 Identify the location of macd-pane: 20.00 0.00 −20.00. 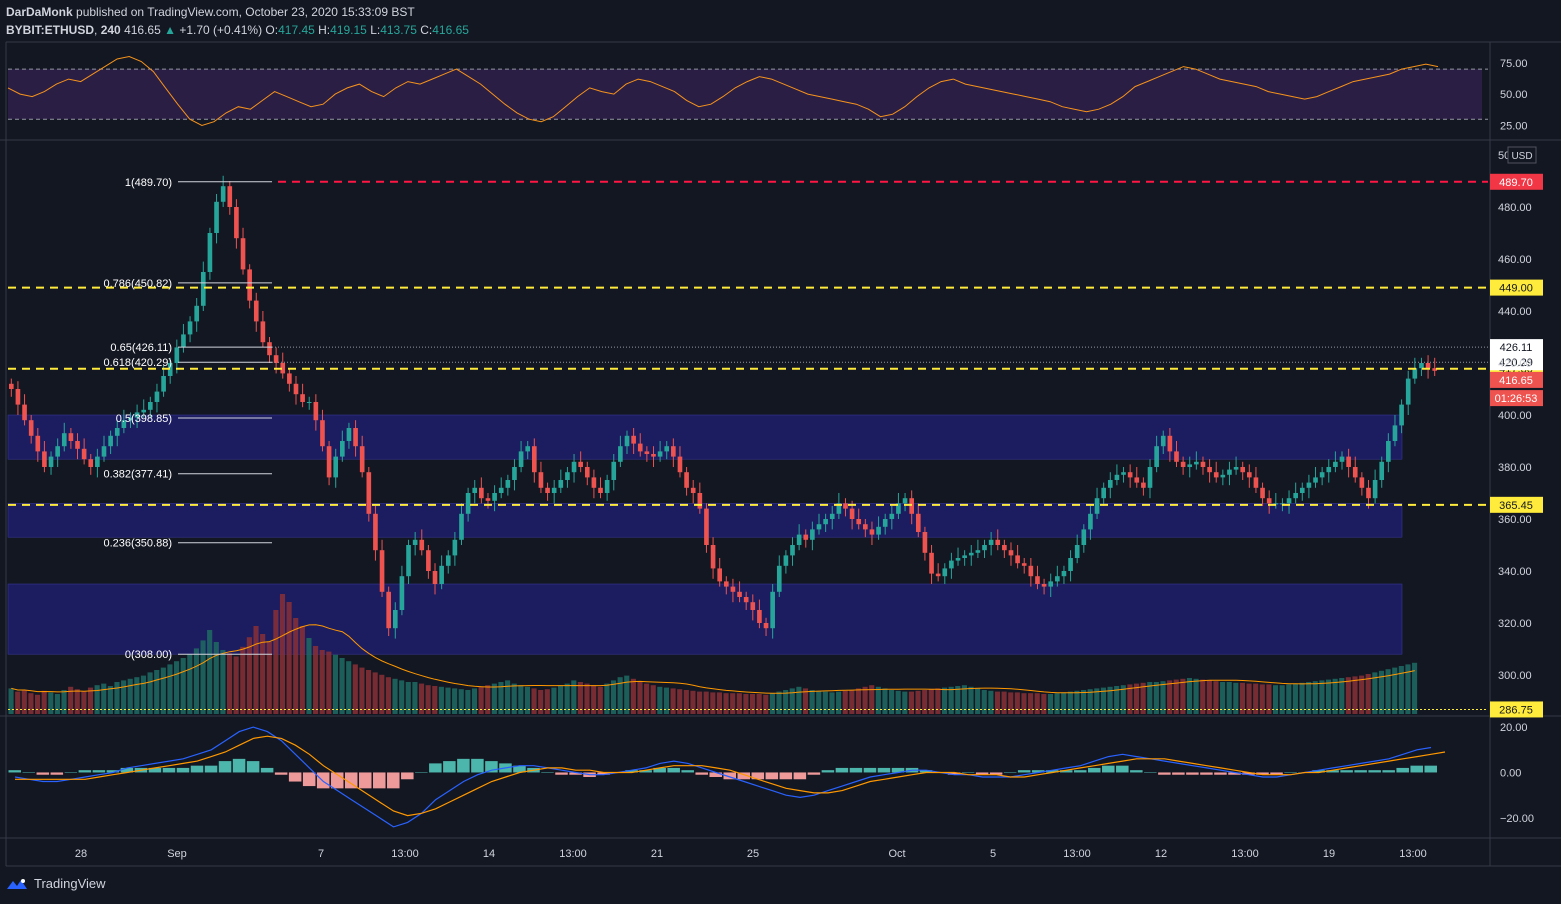
(771, 775).